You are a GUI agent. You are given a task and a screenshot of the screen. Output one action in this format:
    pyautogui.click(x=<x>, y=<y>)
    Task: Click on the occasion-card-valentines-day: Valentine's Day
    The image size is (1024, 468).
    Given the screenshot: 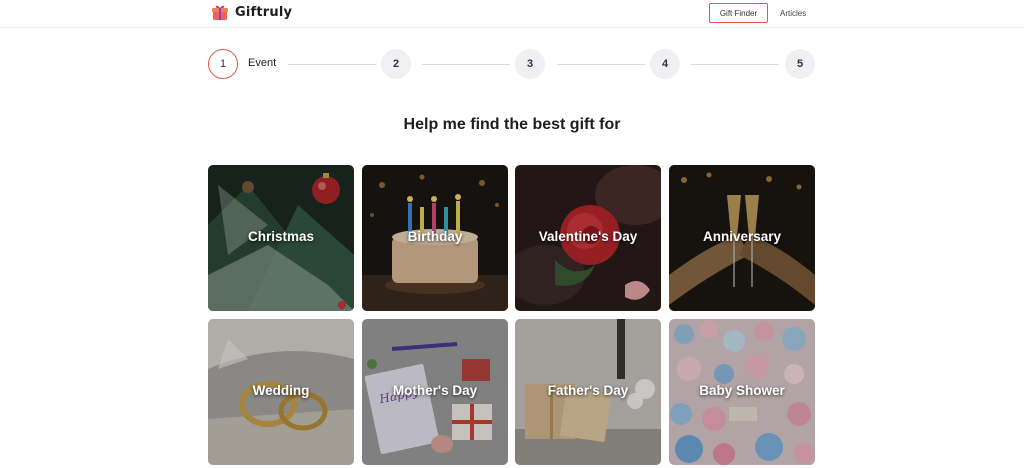 What is the action you would take?
    pyautogui.click(x=588, y=238)
    